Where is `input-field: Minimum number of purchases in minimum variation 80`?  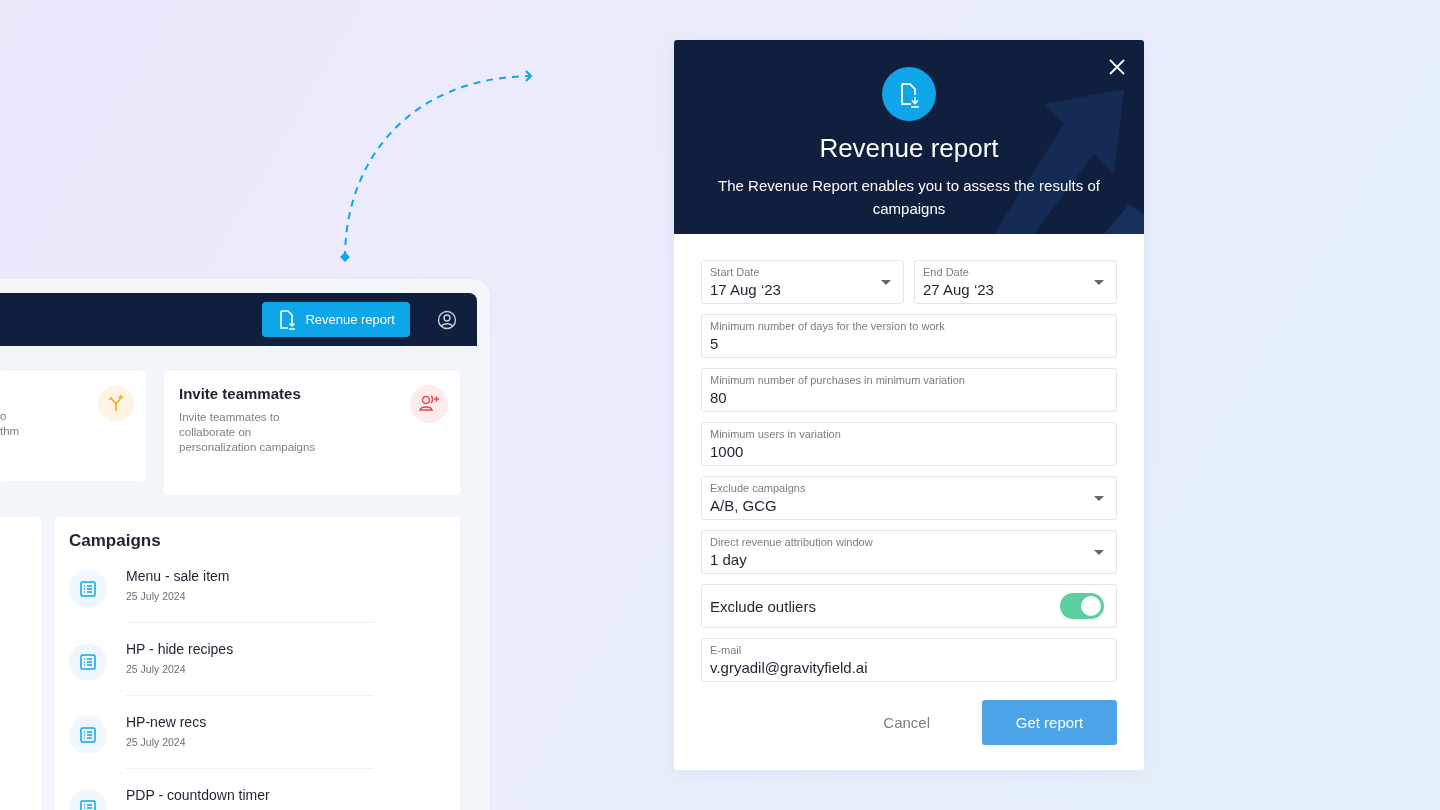 input-field: Minimum number of purchases in minimum variation 80 is located at coordinates (909, 390).